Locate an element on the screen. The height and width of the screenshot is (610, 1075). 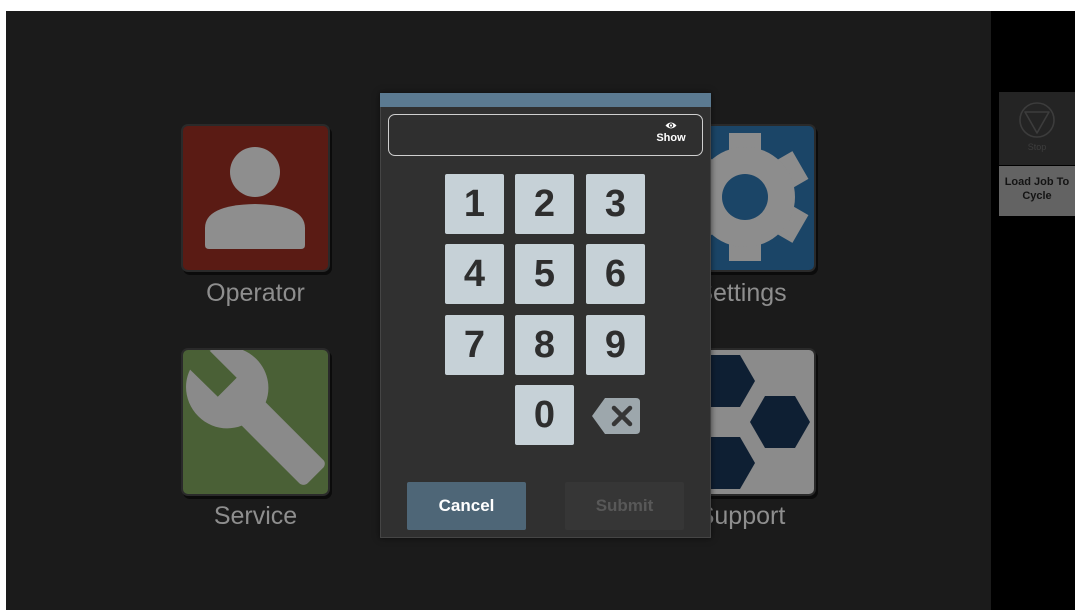
key-5: 5 is located at coordinates (544, 274).